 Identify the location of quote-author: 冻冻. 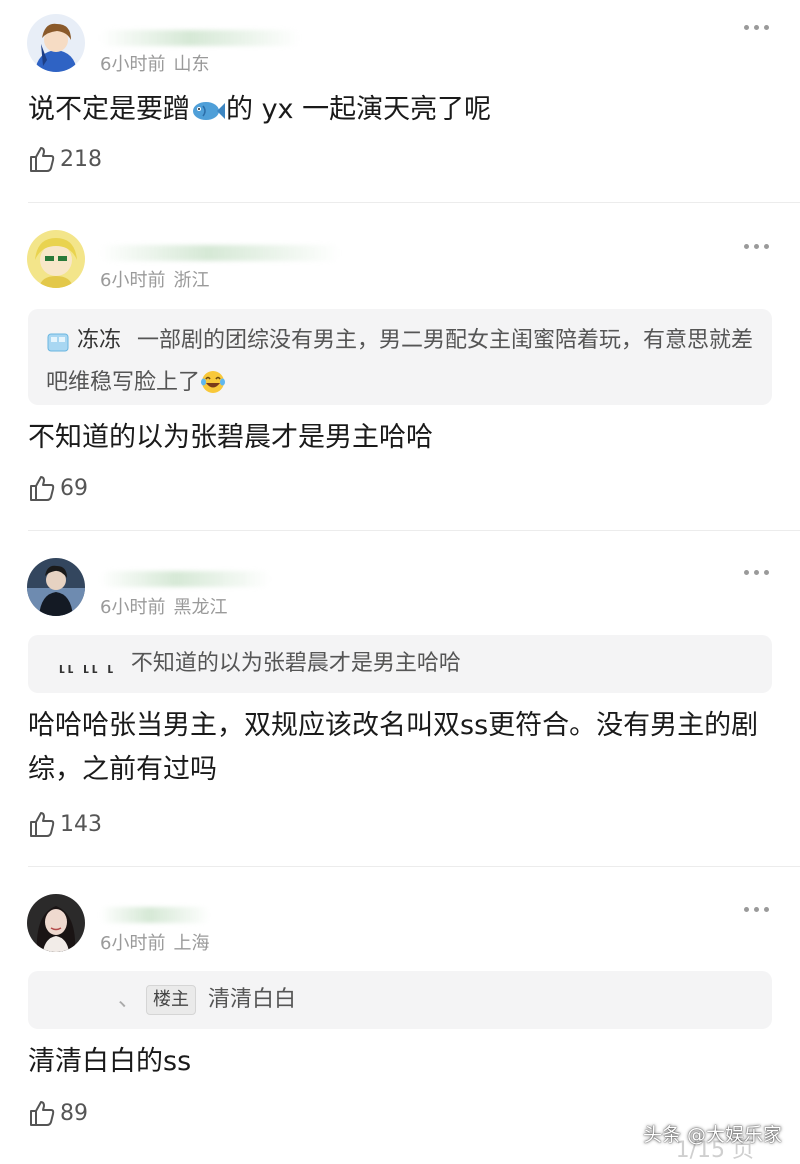
(99, 340).